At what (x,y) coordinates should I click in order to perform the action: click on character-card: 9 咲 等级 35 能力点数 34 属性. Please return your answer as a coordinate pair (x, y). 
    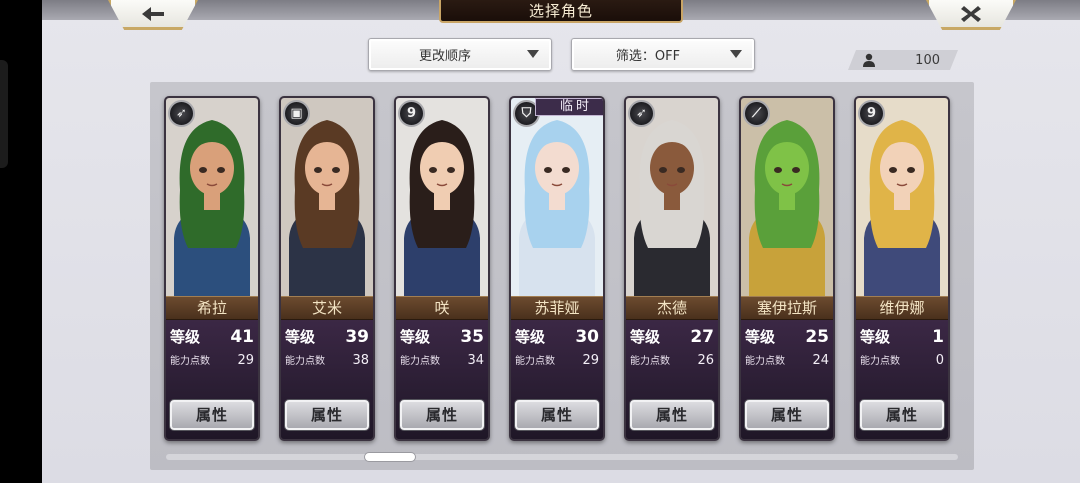
    Looking at the image, I should click on (442, 268).